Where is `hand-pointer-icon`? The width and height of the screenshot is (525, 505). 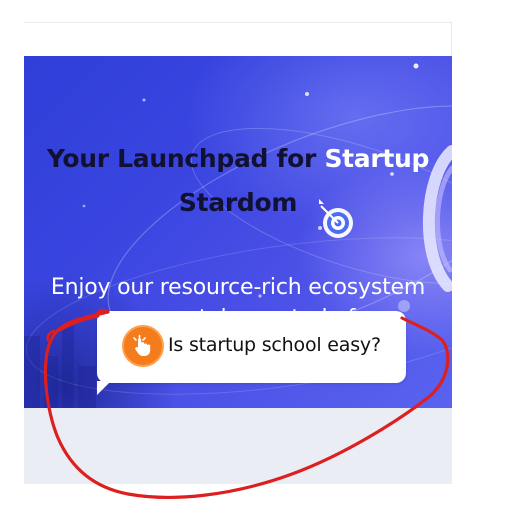 hand-pointer-icon is located at coordinates (143, 346).